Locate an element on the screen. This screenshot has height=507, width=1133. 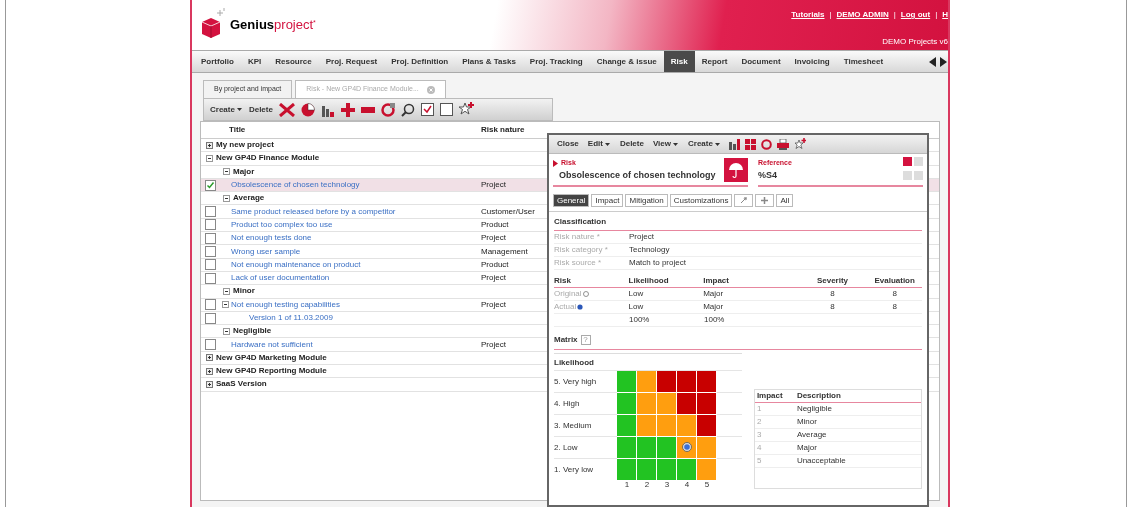
risk-link: Lack of user documentation is located at coordinates (280, 278).